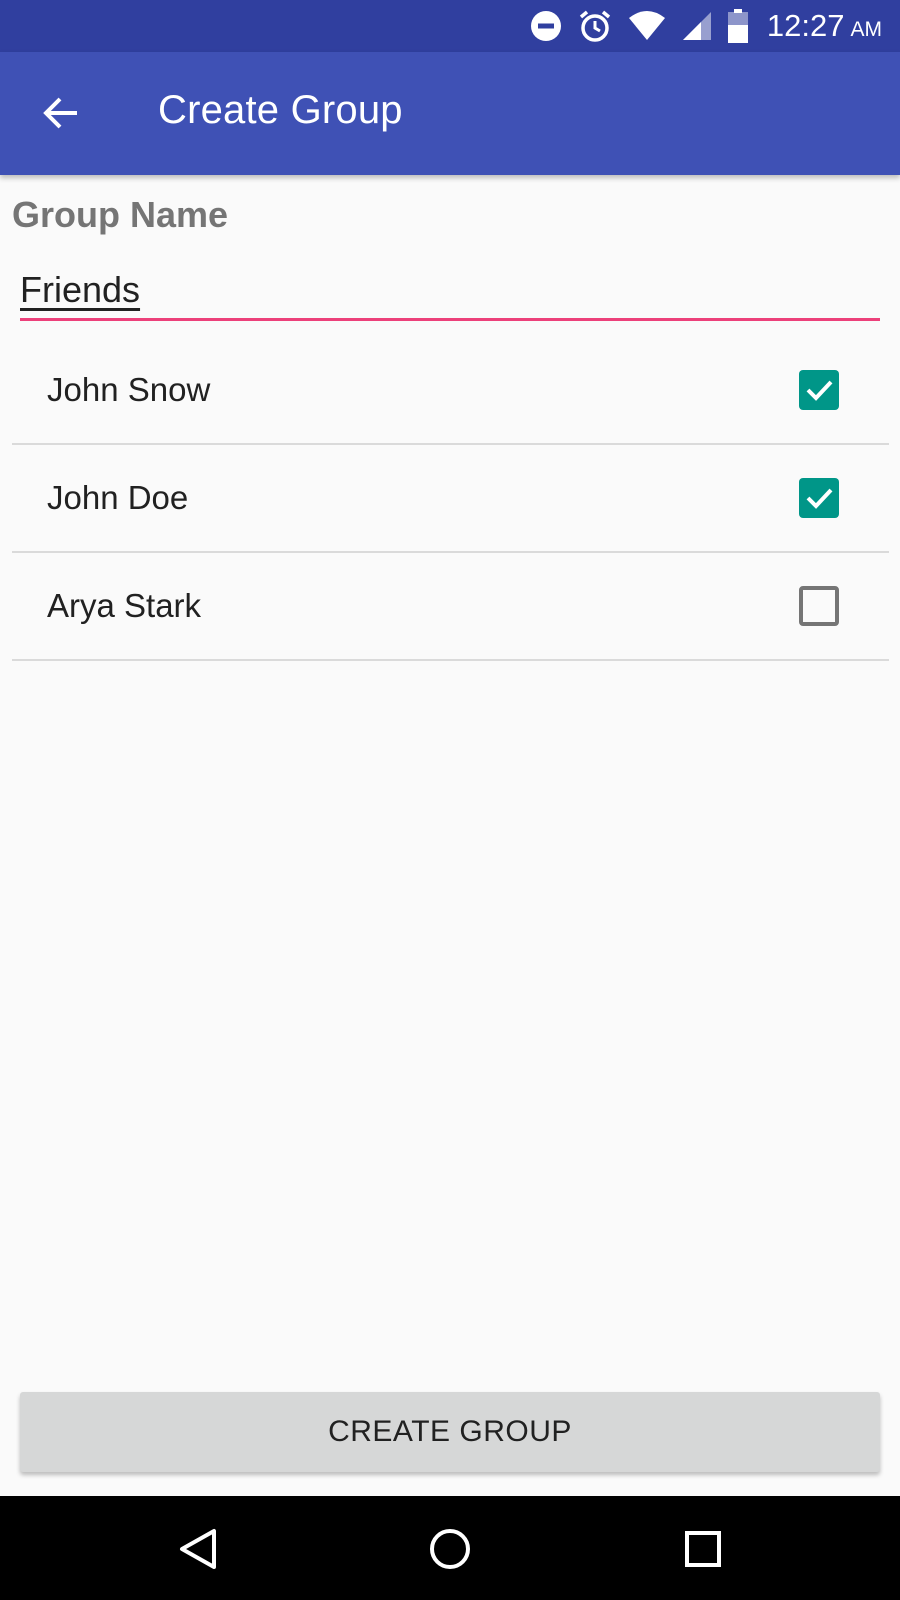  I want to click on nav-back-icon, so click(198, 1549).